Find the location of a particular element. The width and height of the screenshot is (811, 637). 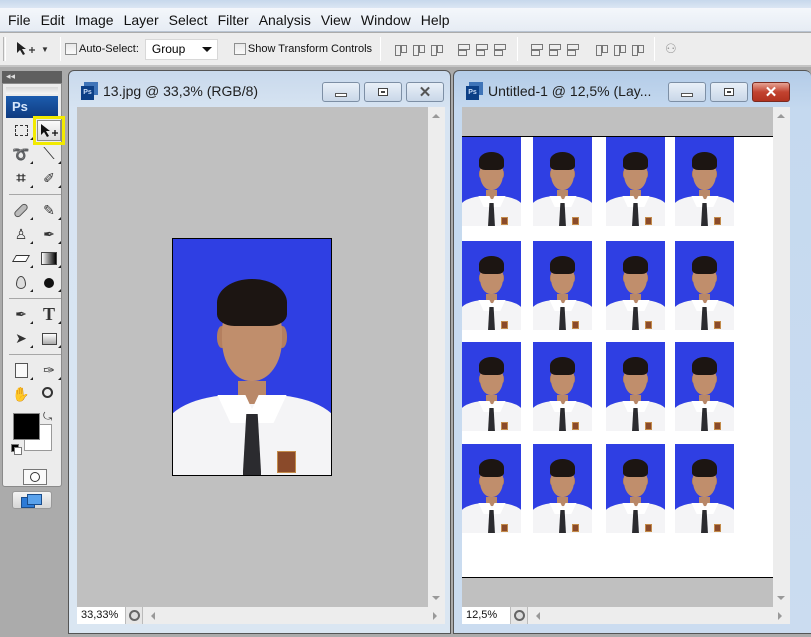

dodge-tool is located at coordinates (49, 282).